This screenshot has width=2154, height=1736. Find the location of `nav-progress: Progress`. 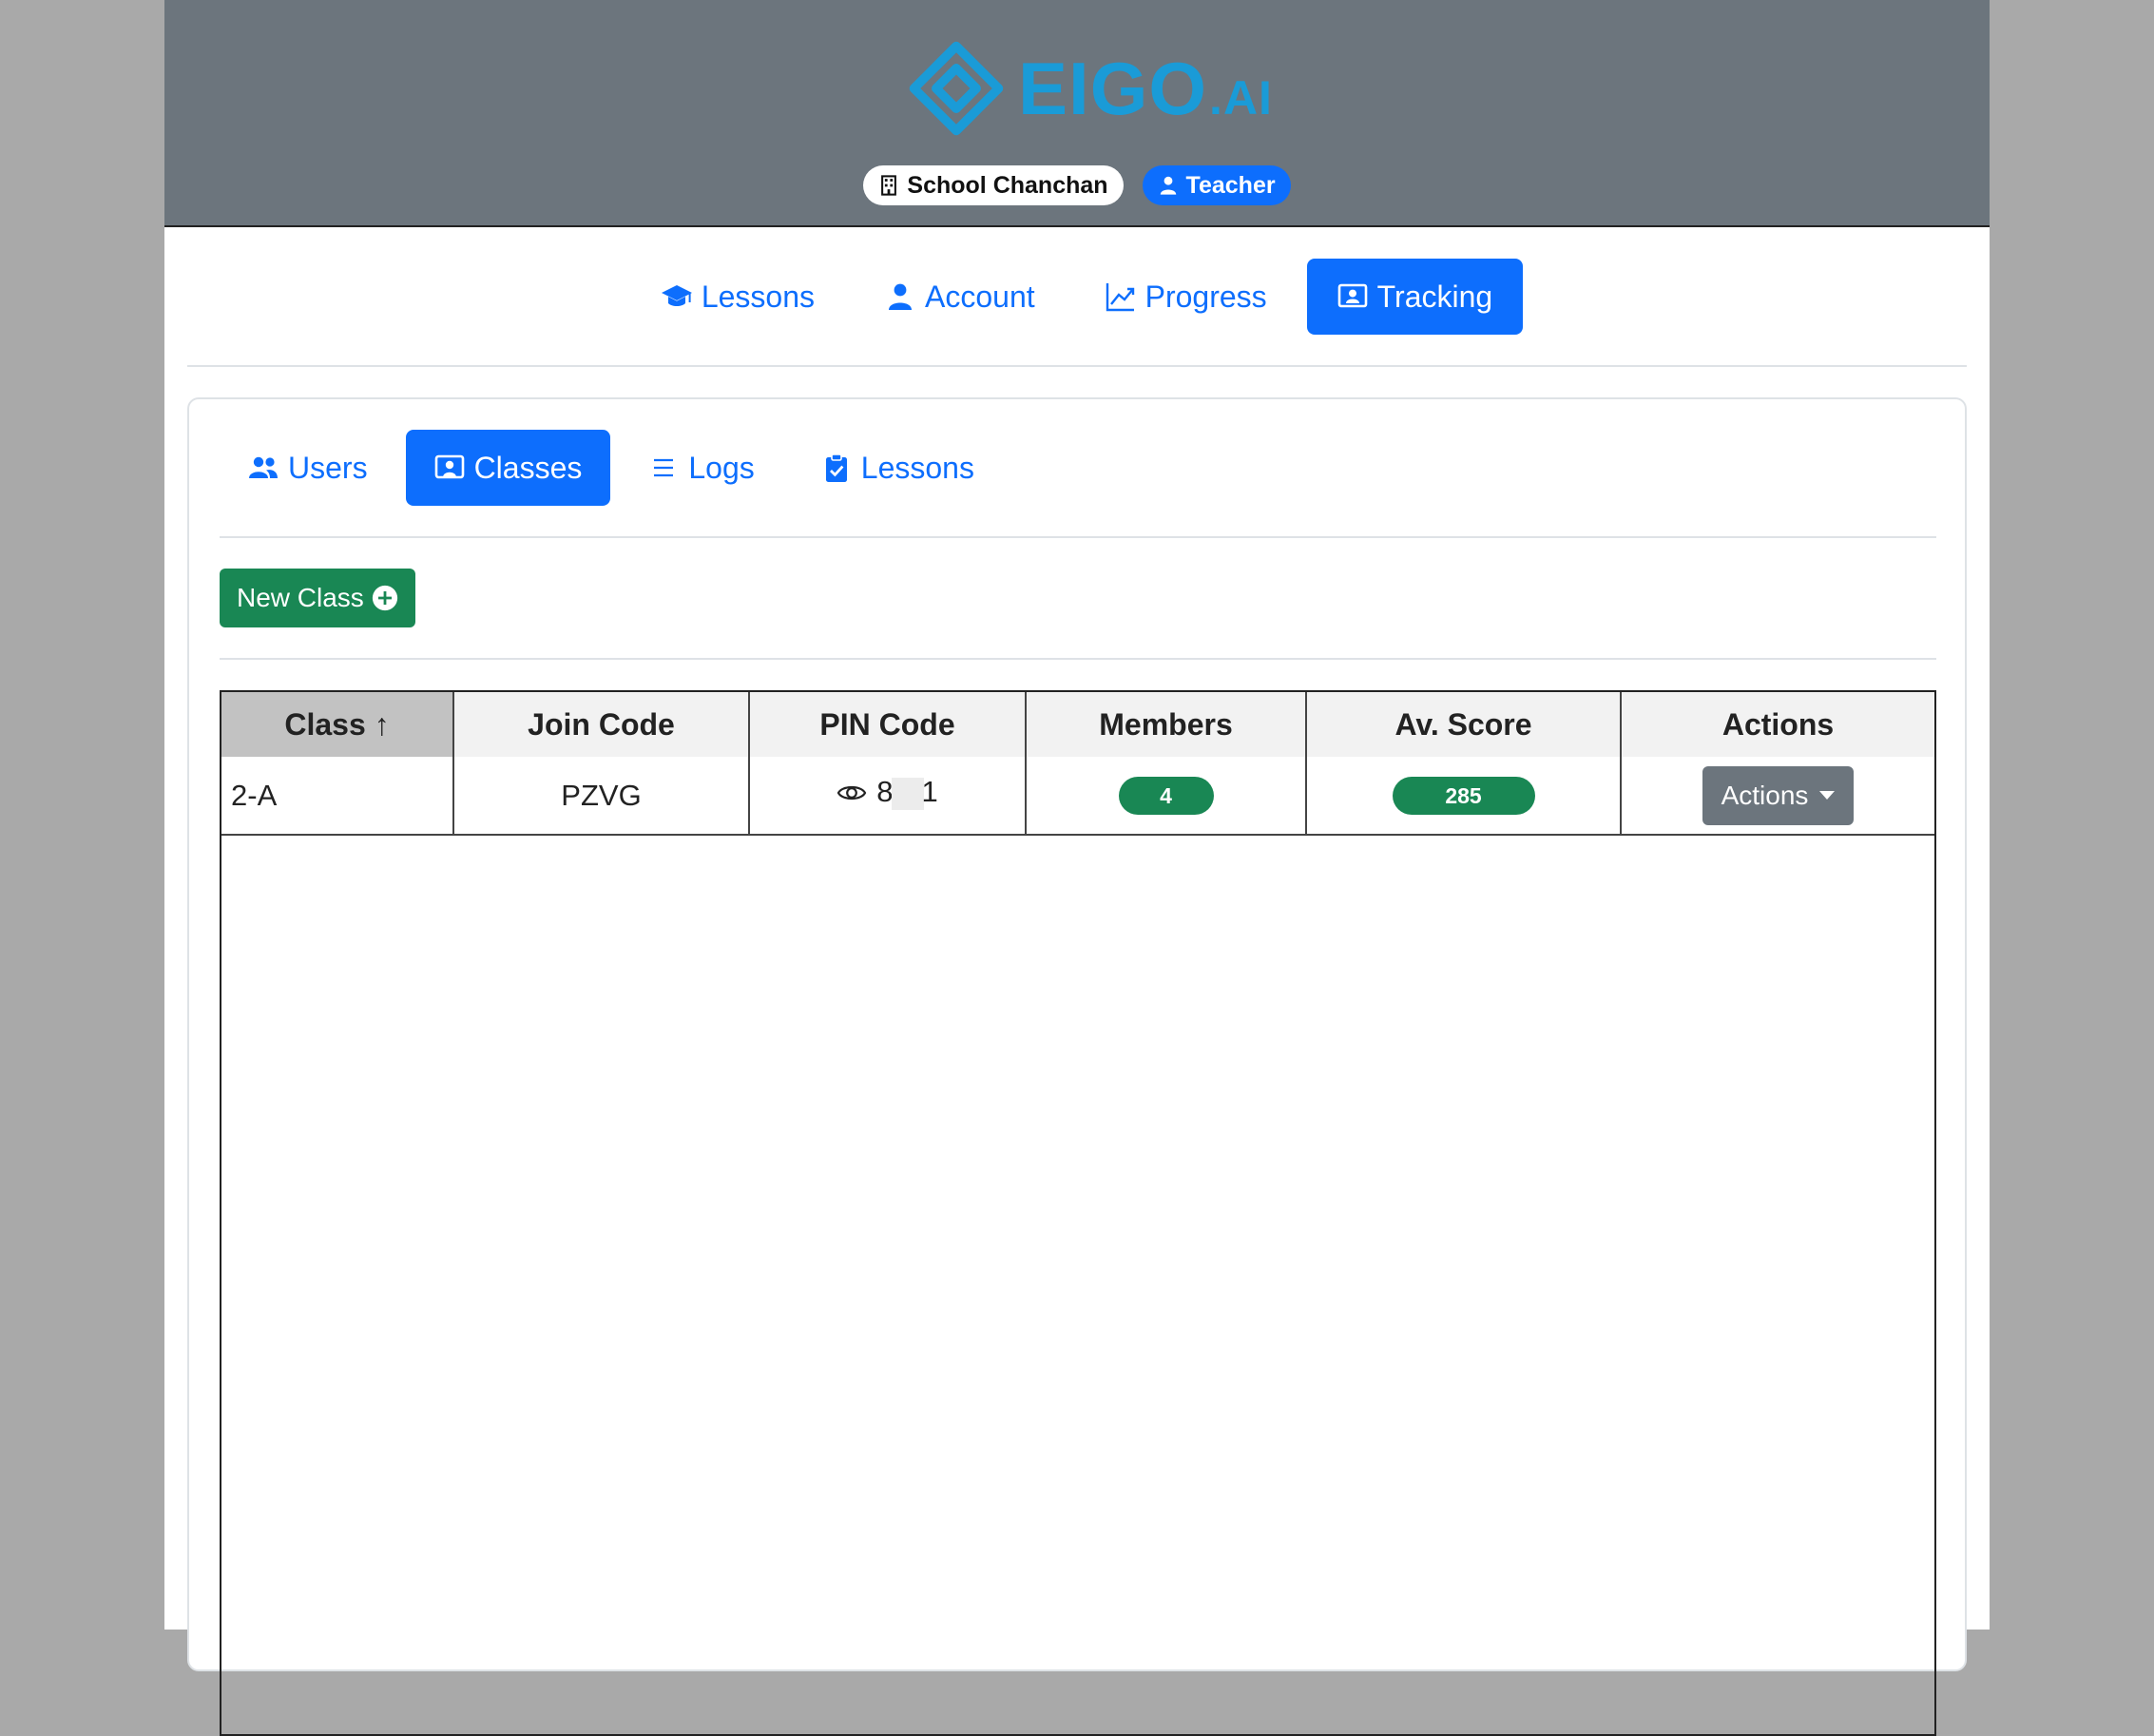

nav-progress: Progress is located at coordinates (1186, 297).